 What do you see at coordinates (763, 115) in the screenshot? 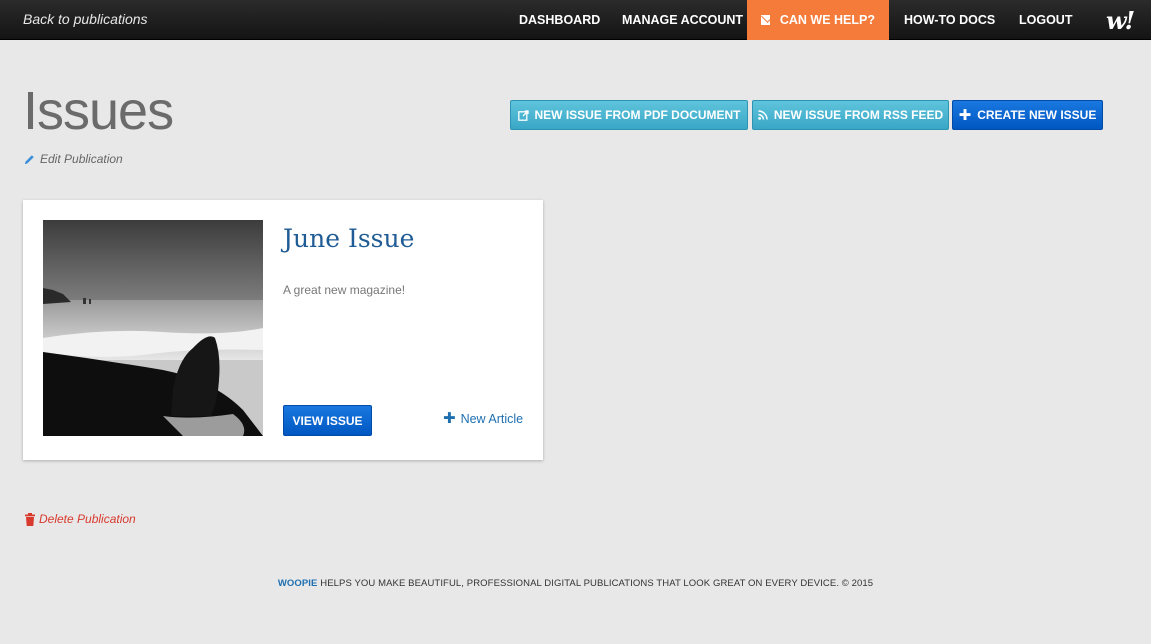
I see `rss-icon` at bounding box center [763, 115].